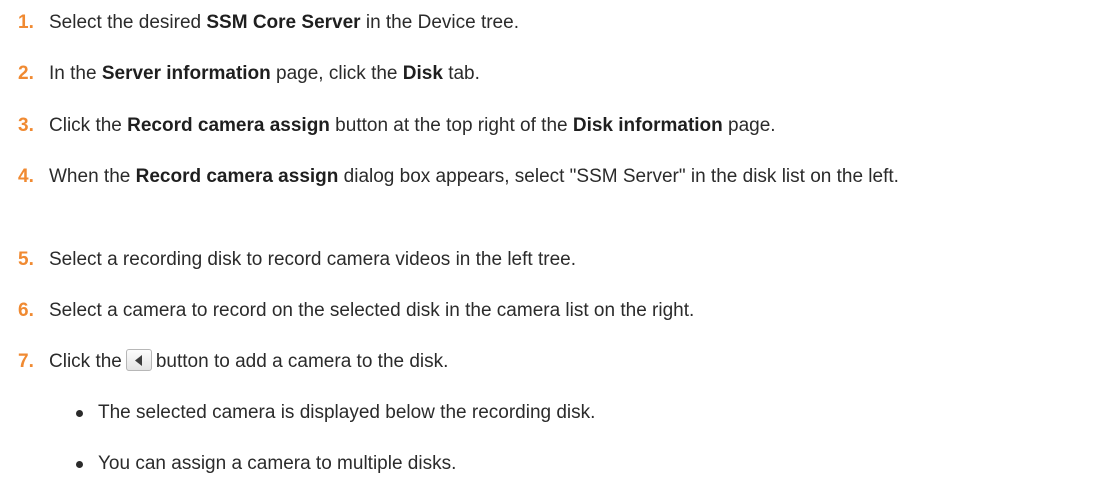 Image resolution: width=1095 pixels, height=491 pixels. Describe the element at coordinates (26, 176) in the screenshot. I see `step-number: 4.` at that location.